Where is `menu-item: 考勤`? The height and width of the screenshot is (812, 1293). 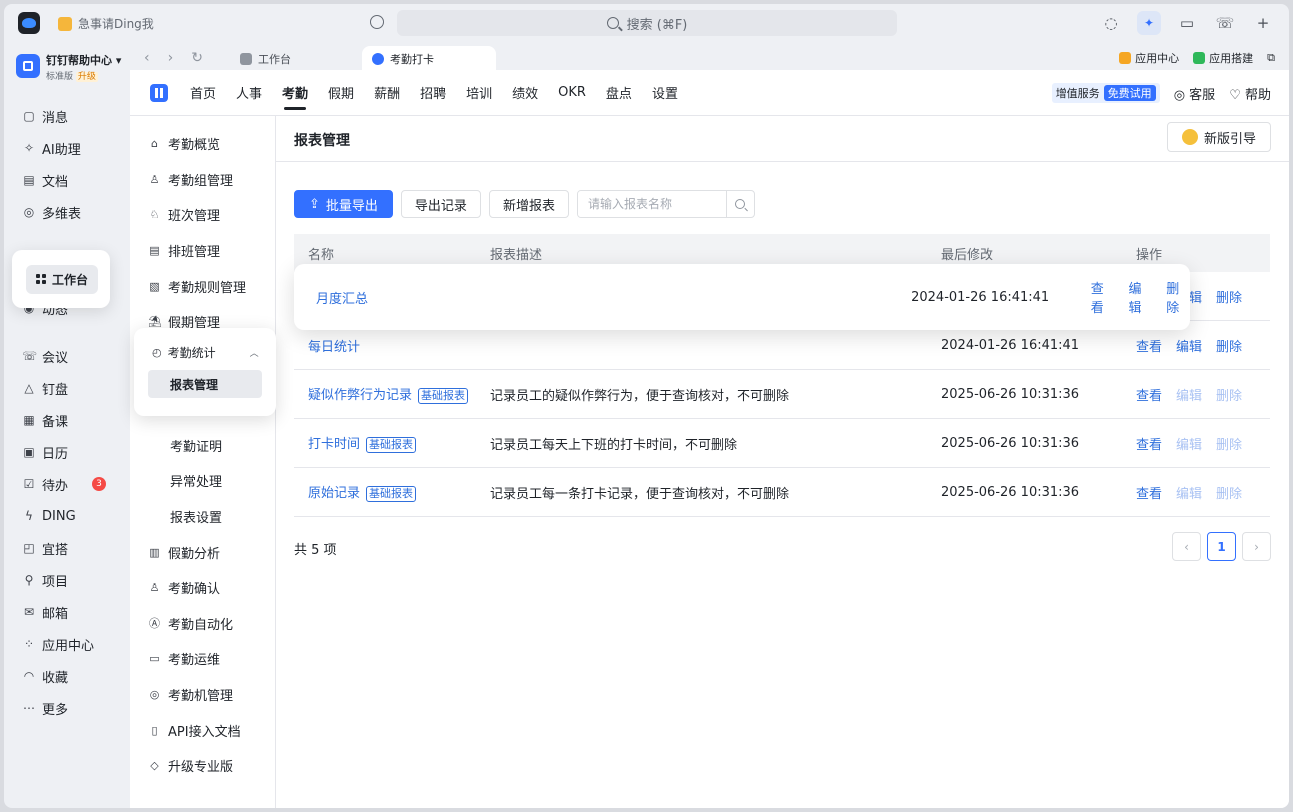
menu-item: 考勤 is located at coordinates (295, 93).